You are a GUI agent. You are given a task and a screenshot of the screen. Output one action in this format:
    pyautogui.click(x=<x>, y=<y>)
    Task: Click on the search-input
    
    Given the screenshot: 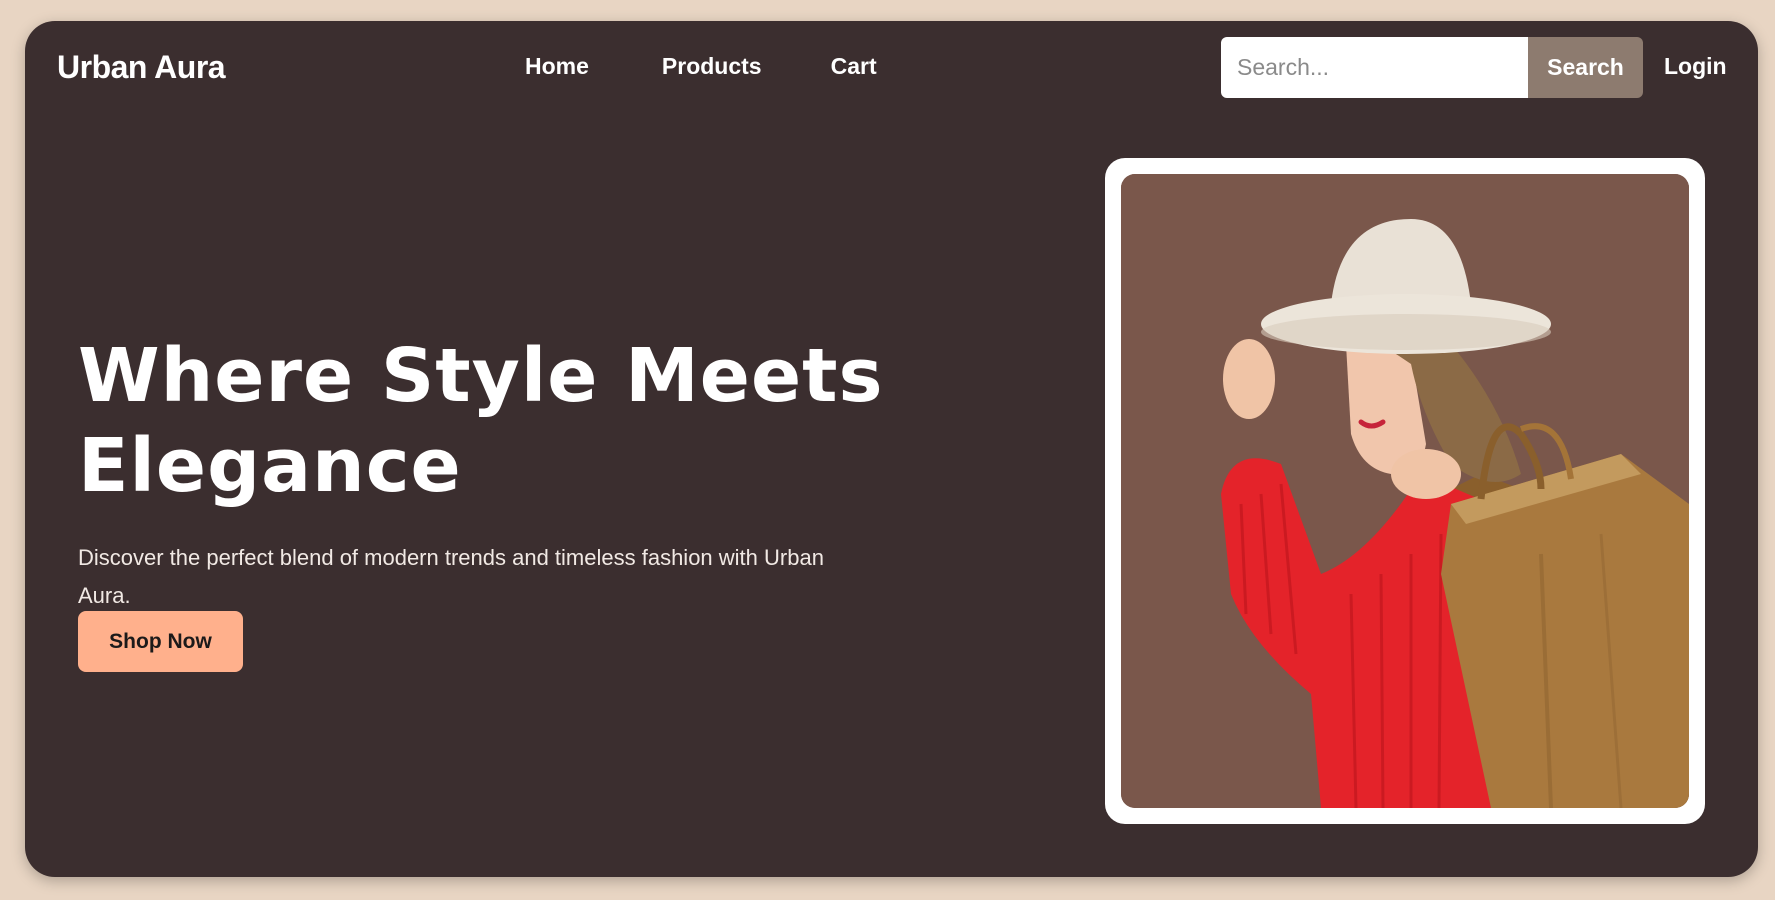 What is the action you would take?
    pyautogui.click(x=1374, y=67)
    